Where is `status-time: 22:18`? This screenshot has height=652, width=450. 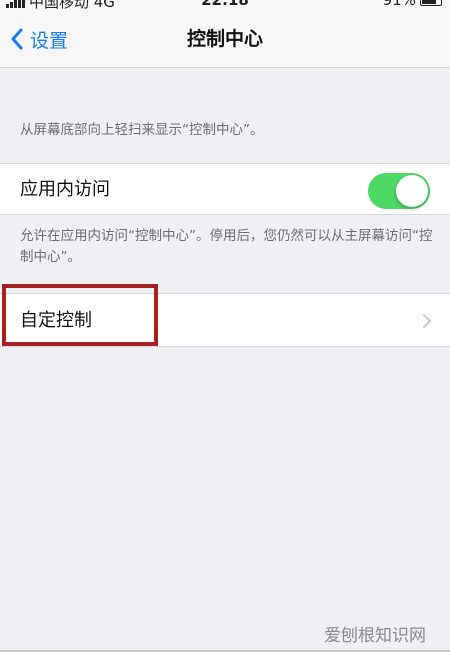
status-time: 22:18 is located at coordinates (225, 4).